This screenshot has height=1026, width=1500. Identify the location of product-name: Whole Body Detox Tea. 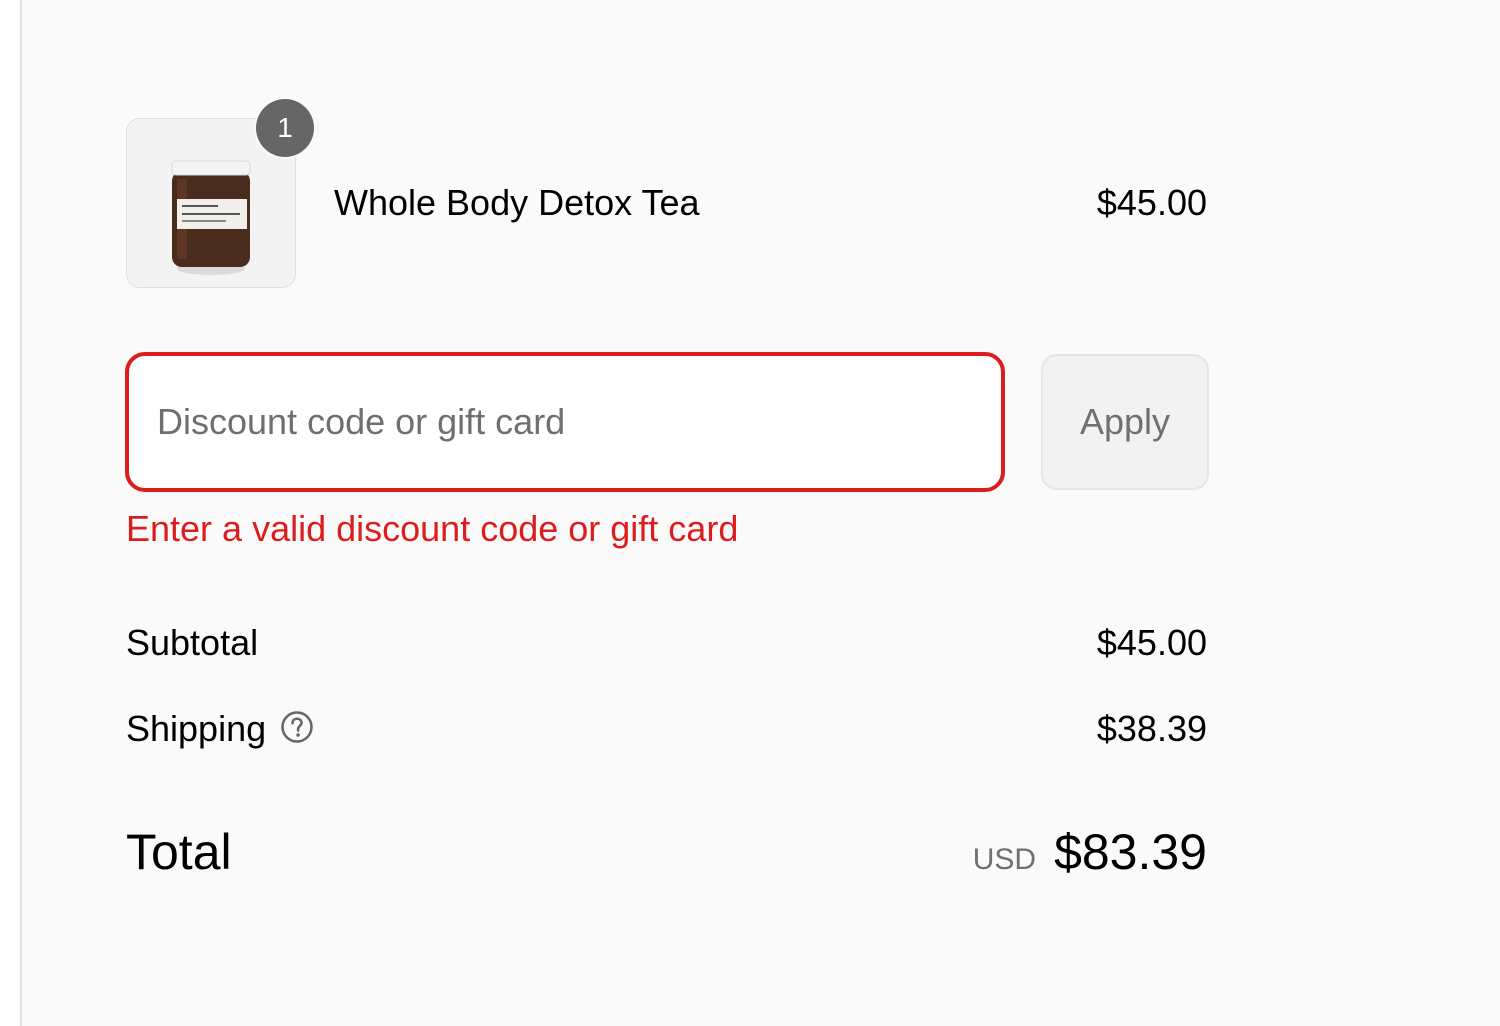
(517, 202).